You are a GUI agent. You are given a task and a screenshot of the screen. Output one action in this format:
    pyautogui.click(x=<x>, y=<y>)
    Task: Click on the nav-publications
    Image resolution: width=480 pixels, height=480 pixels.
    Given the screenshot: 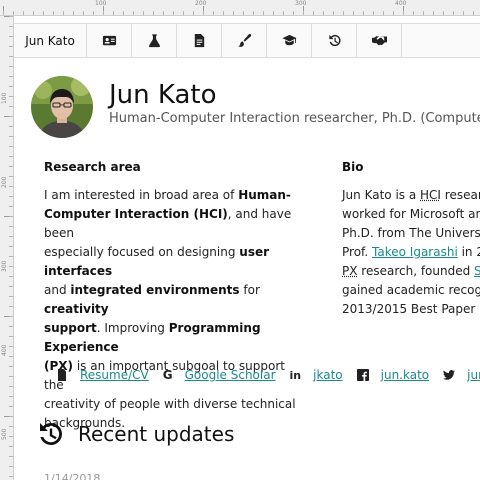 What is the action you would take?
    pyautogui.click(x=199, y=40)
    